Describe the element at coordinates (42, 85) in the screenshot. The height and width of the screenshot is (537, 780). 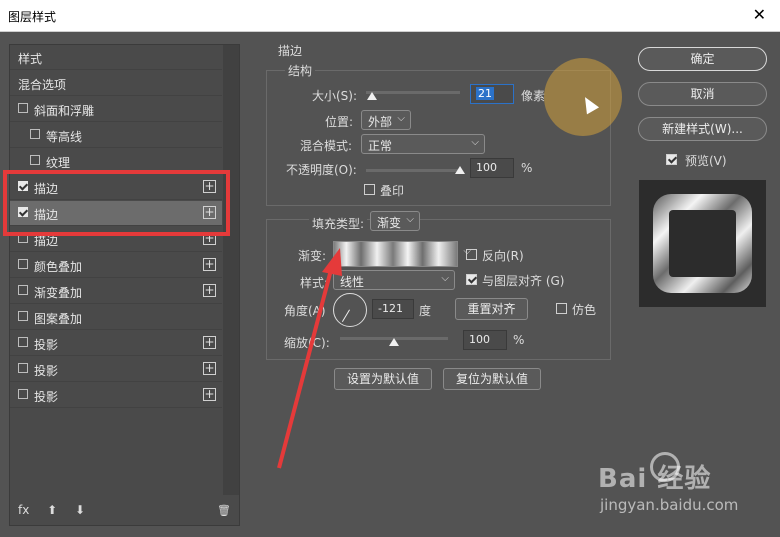
I see `style-list-label: 混合选项` at that location.